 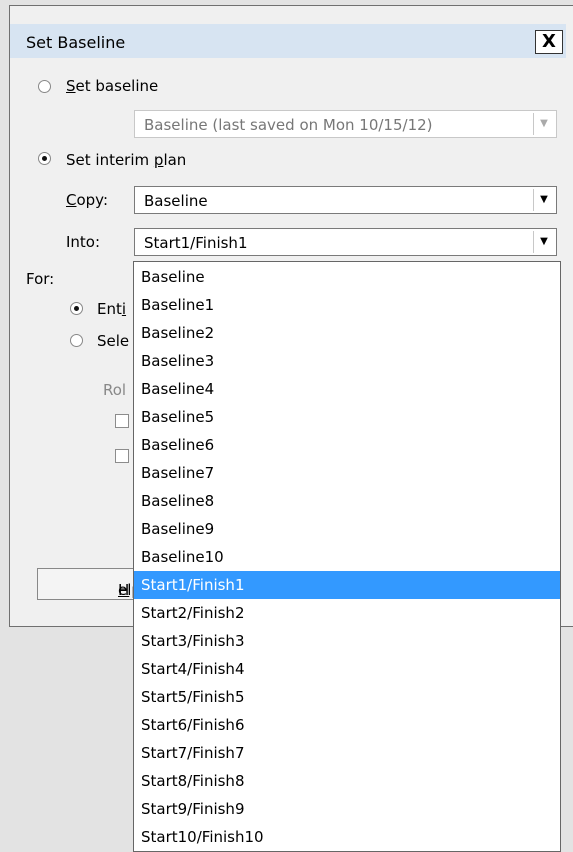 I want to click on set-interim-plan-label: Set interim plan, so click(x=126, y=160).